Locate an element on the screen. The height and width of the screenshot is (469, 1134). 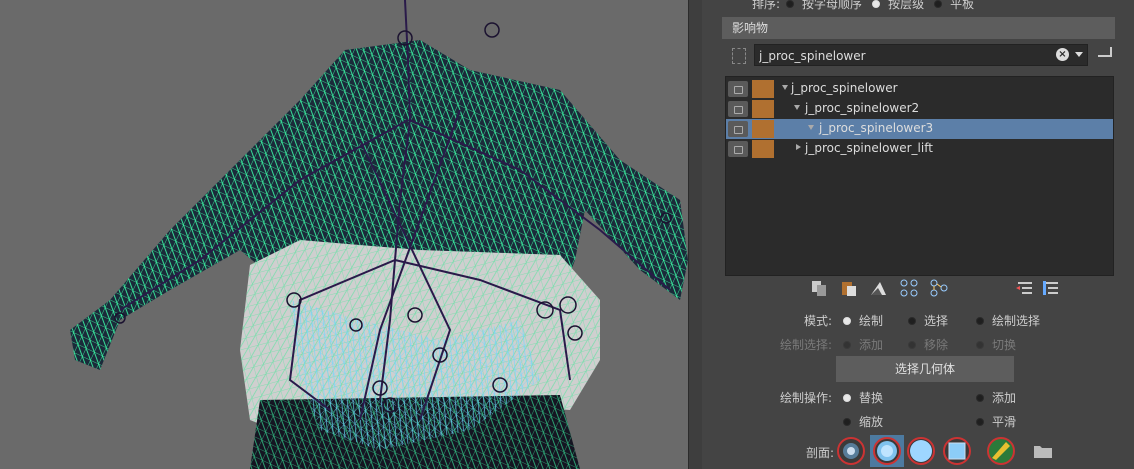
sort-alpha-label: 按字母顺序 is located at coordinates (832, 5).